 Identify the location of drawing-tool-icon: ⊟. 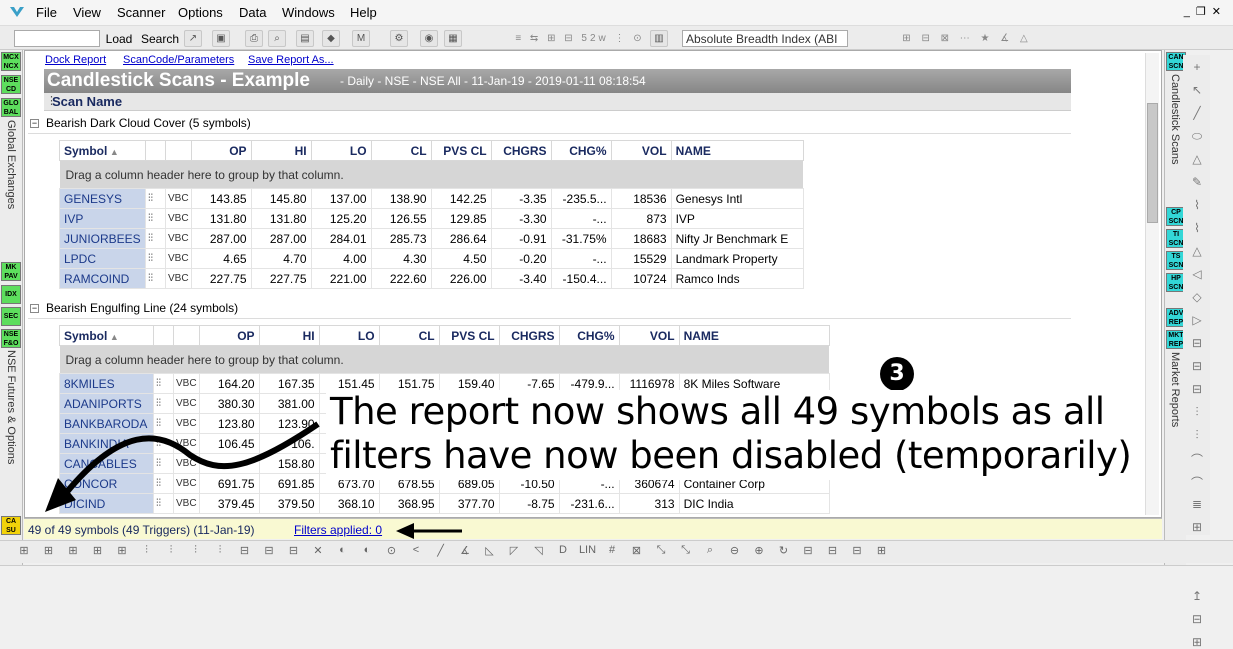
(1197, 619).